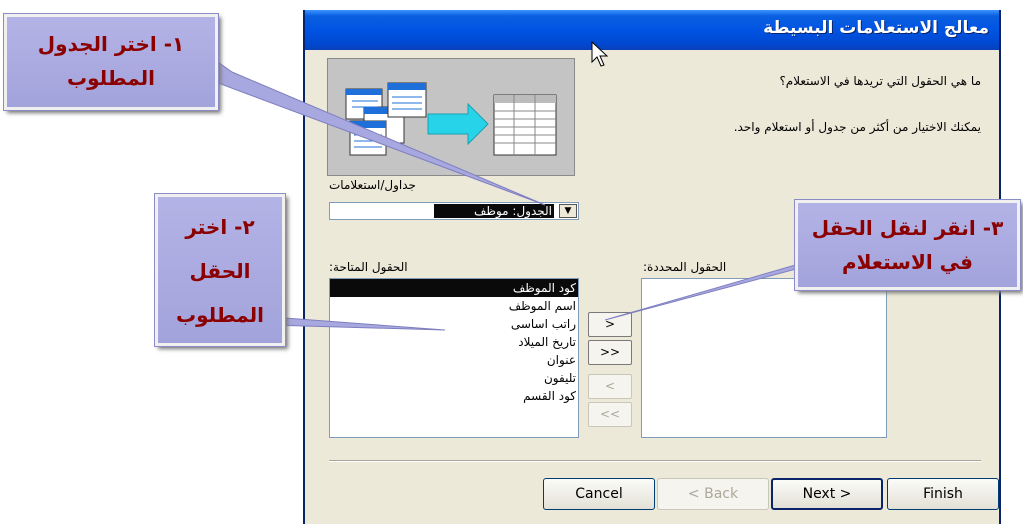 This screenshot has width=1023, height=524. Describe the element at coordinates (494, 211) in the screenshot. I see `tables-queries-selected: الجدول: موظف` at that location.